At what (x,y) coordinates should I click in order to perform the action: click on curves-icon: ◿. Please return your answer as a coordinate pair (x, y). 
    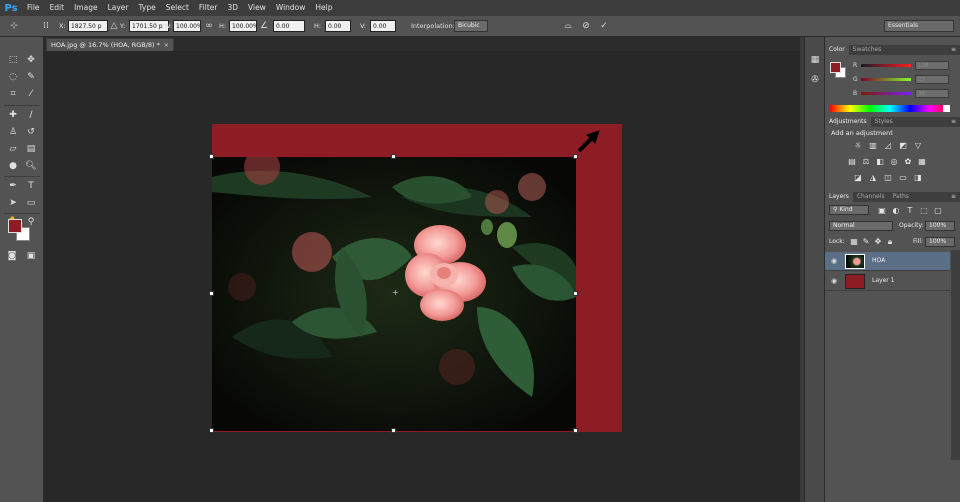
    Looking at the image, I should click on (888, 145).